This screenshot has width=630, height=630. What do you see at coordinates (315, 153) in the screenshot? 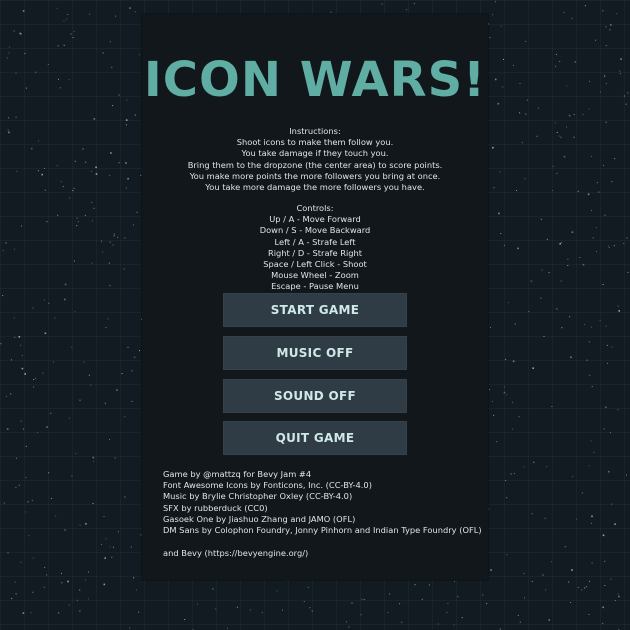
I see `instruction-line: You take damage if they touch you.` at bounding box center [315, 153].